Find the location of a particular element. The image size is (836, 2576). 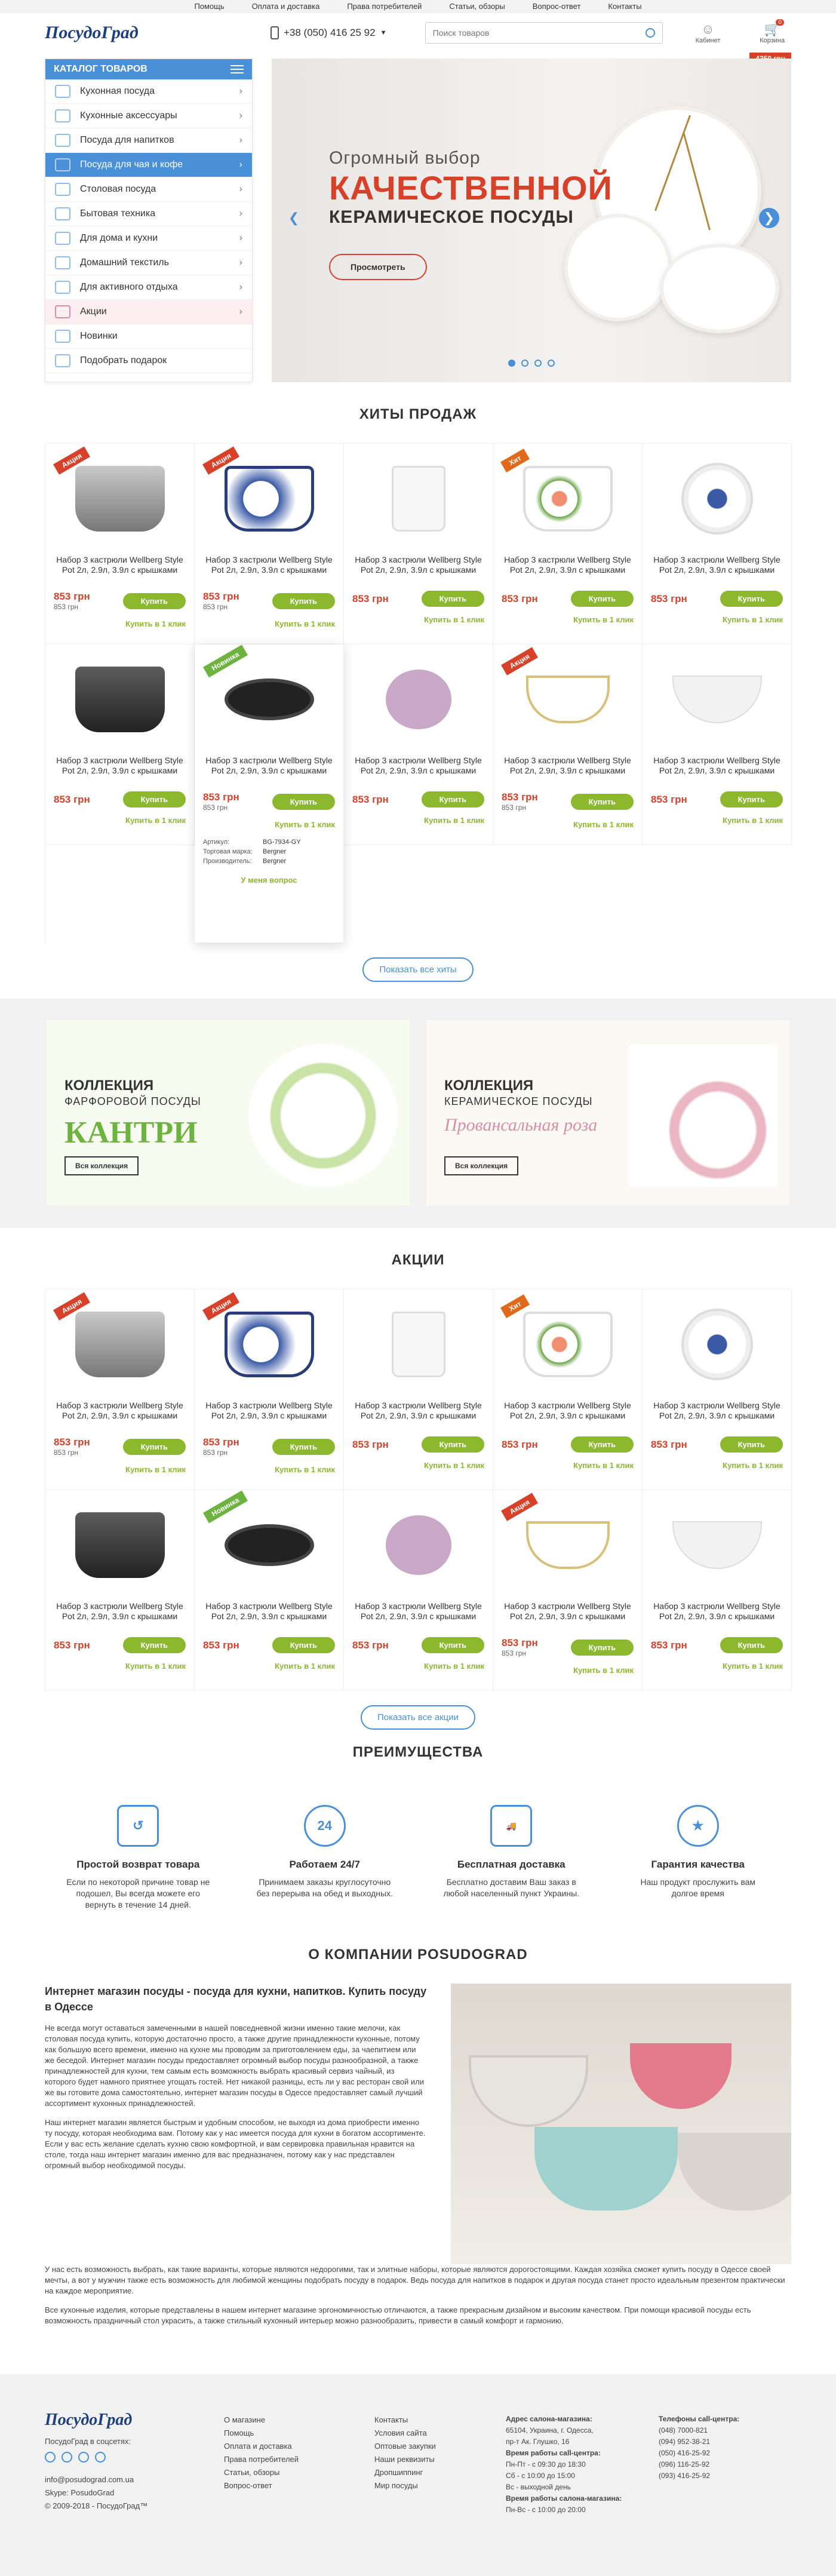

footer-phone: (096) 116-25-92 is located at coordinates (725, 2464).